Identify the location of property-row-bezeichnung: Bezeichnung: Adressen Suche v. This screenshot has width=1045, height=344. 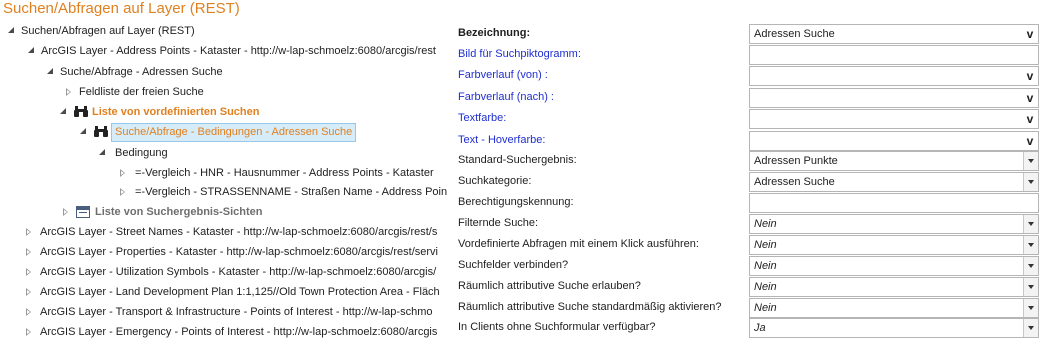
(751, 34).